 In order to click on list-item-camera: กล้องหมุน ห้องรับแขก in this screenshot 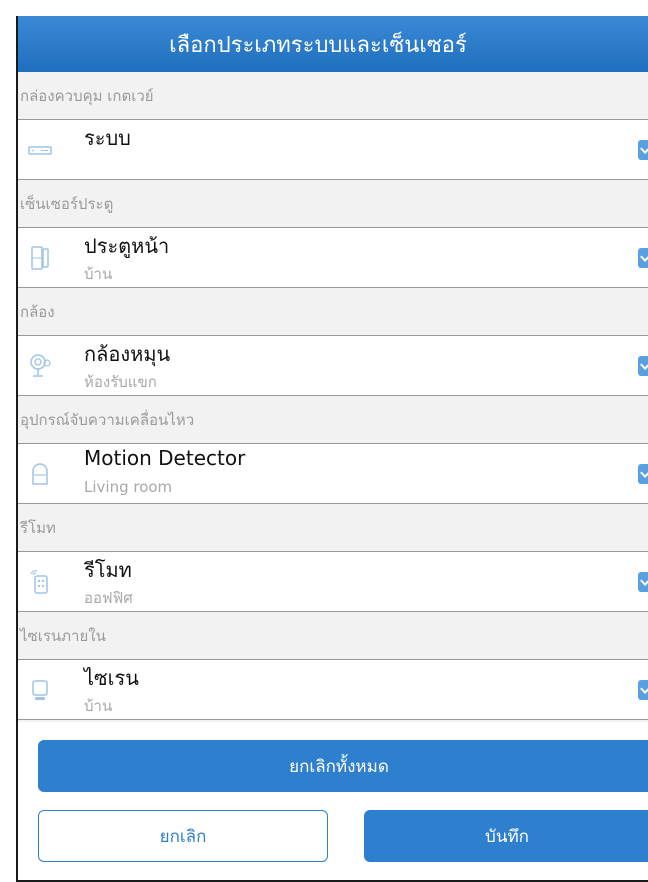, I will do `click(333, 366)`.